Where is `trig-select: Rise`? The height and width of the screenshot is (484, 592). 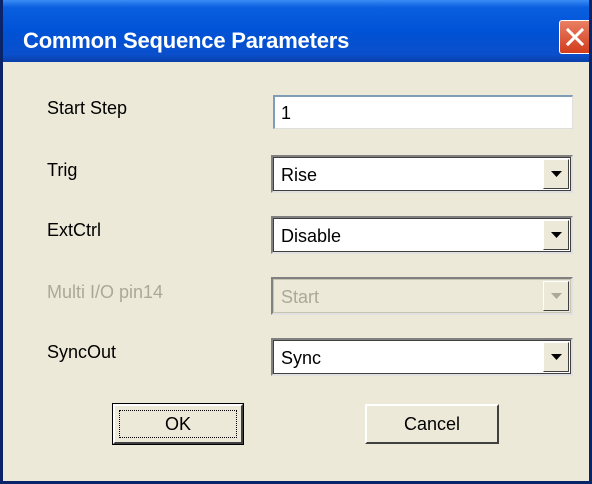
trig-select: Rise is located at coordinates (422, 174).